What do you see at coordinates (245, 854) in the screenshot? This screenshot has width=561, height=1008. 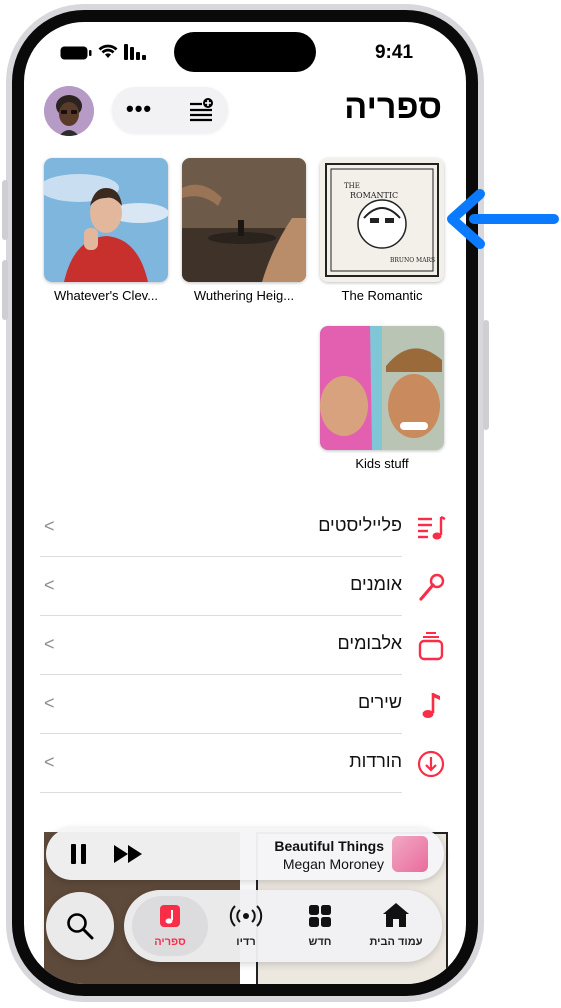 I see `mini-player: Beautiful Things Megan Moroney` at bounding box center [245, 854].